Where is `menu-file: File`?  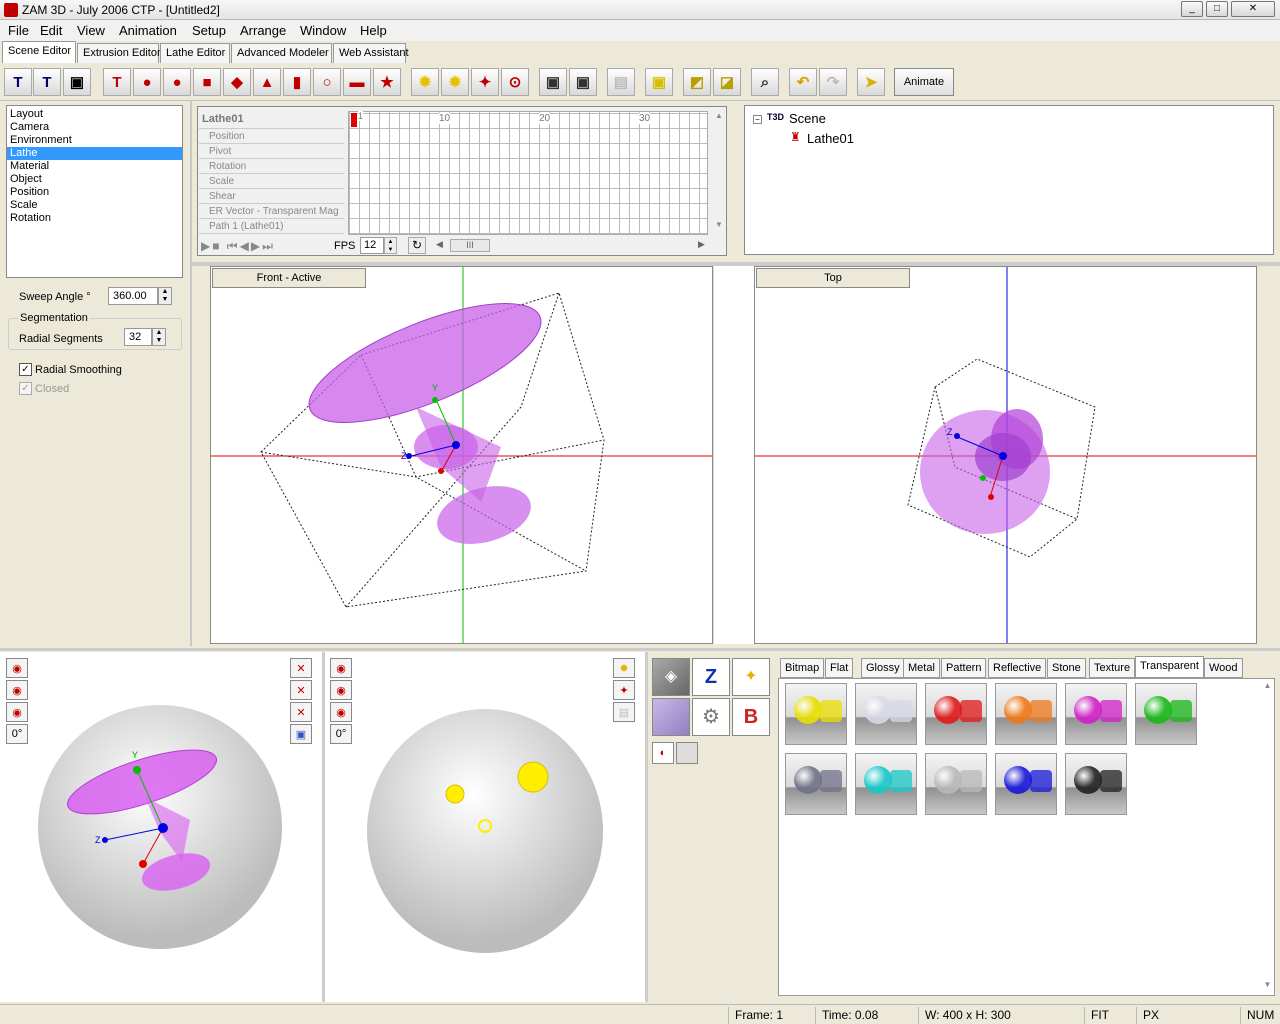
menu-file: File is located at coordinates (18, 30).